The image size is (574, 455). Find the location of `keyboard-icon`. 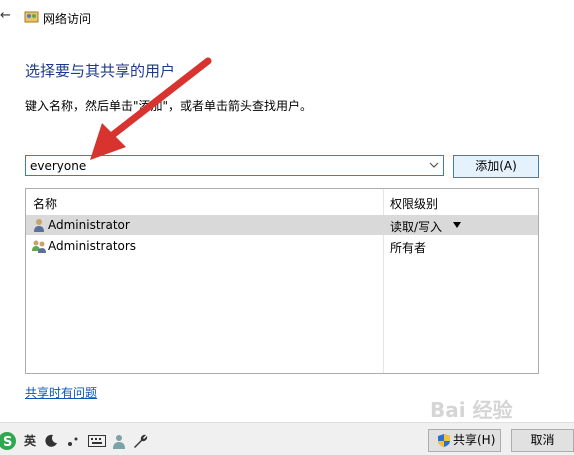

keyboard-icon is located at coordinates (97, 441).